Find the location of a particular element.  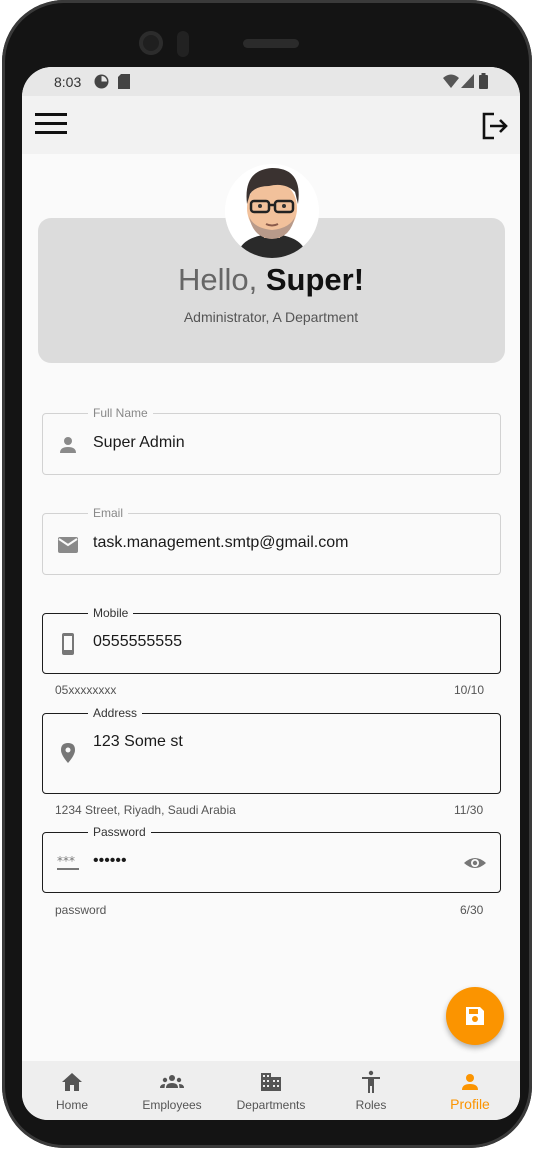

address-counter: 11/30 is located at coordinates (469, 810).